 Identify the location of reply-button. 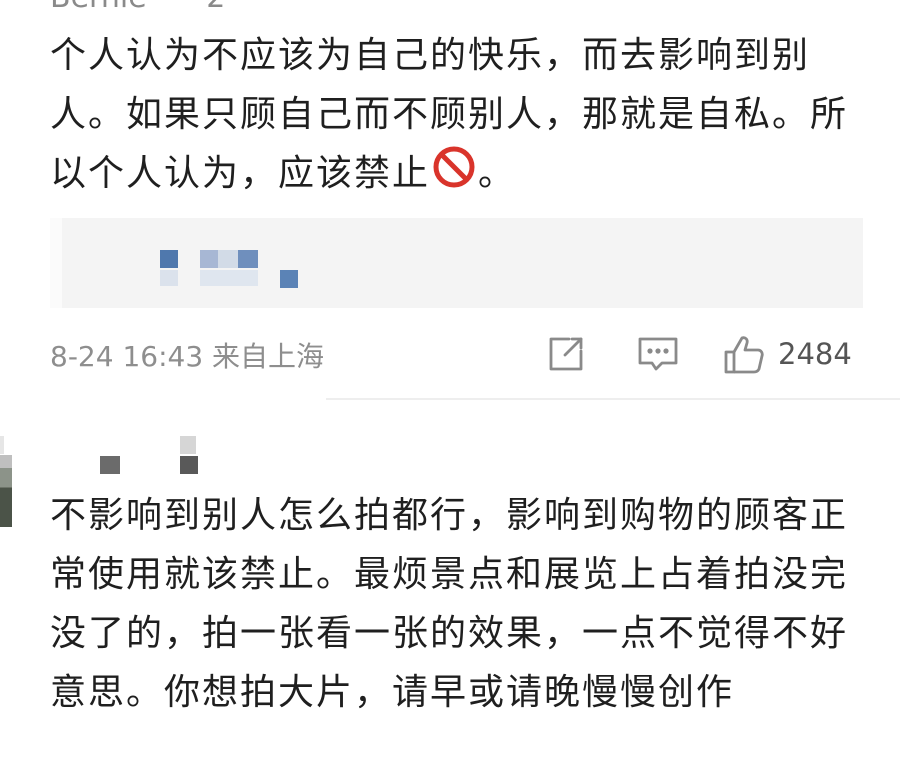
(658, 354).